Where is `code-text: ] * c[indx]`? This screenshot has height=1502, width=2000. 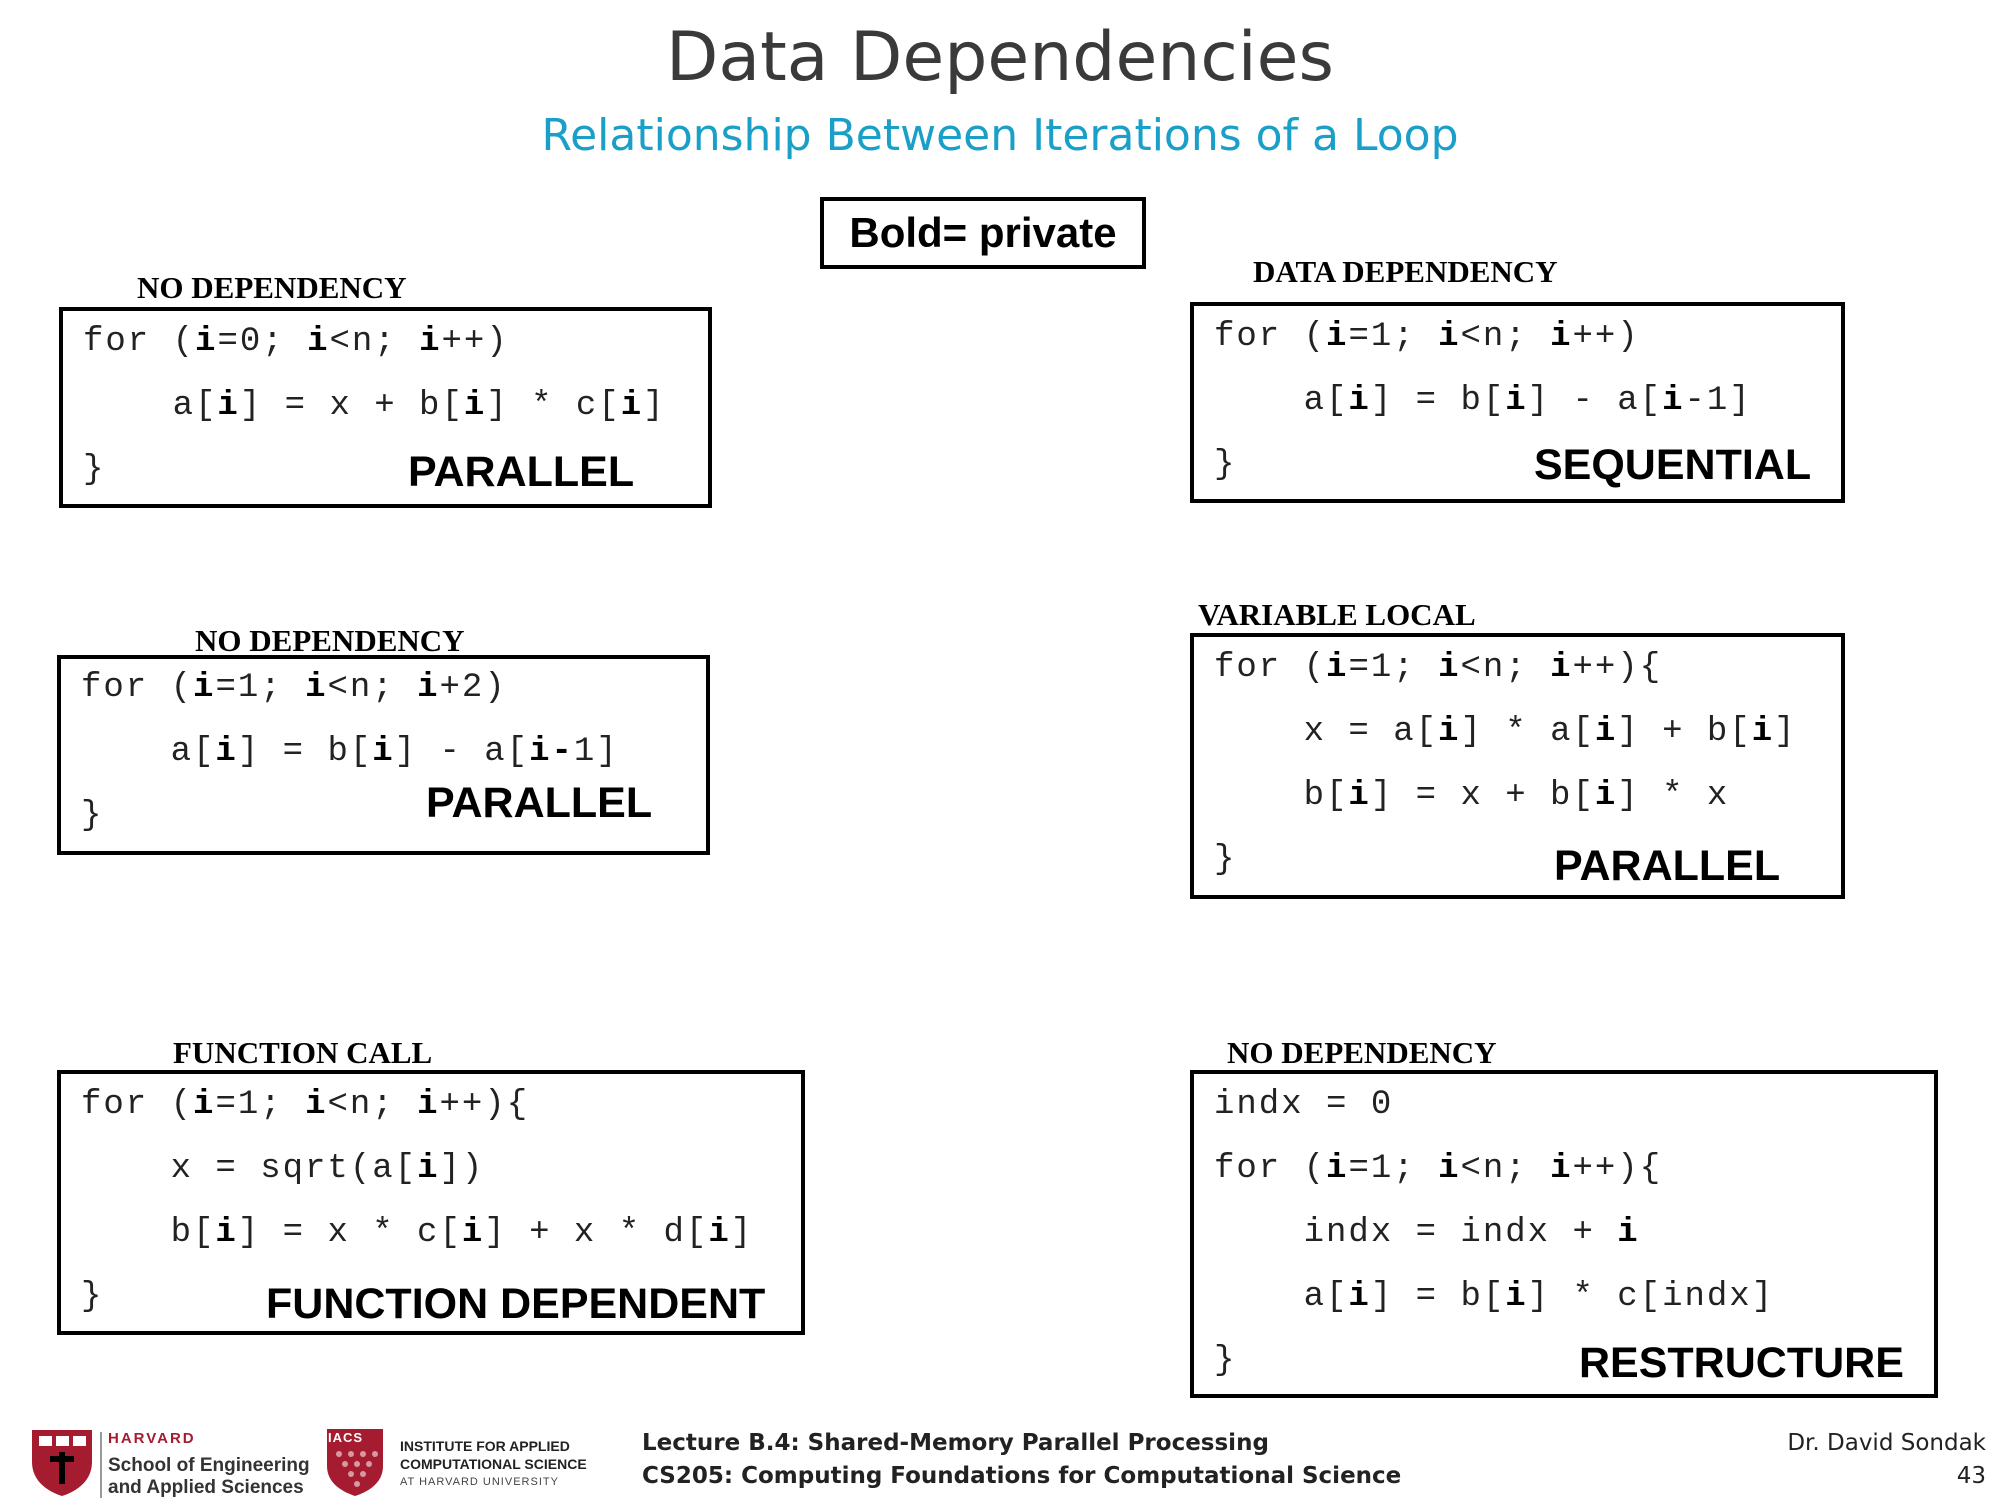 code-text: ] * c[indx] is located at coordinates (1651, 1297).